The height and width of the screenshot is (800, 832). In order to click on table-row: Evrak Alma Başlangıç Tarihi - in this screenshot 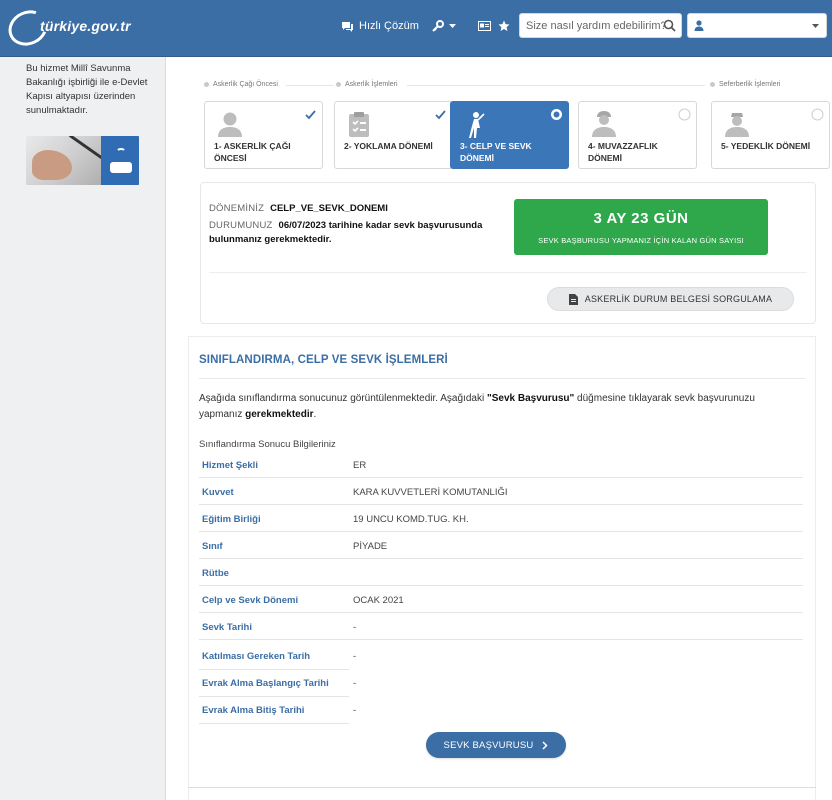, I will do `click(501, 683)`.